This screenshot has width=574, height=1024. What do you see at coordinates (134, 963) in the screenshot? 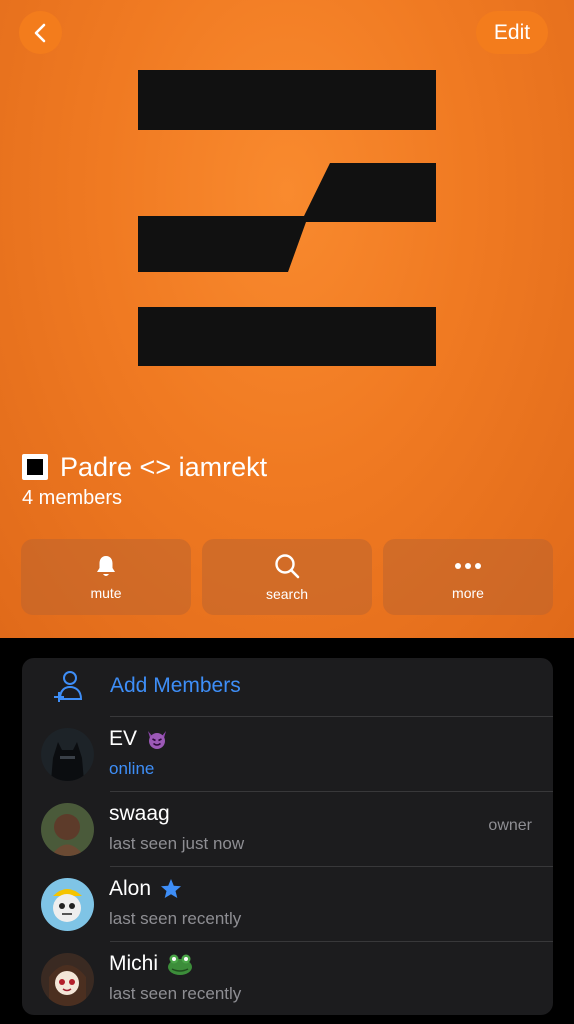
I see `member-name: Michi` at bounding box center [134, 963].